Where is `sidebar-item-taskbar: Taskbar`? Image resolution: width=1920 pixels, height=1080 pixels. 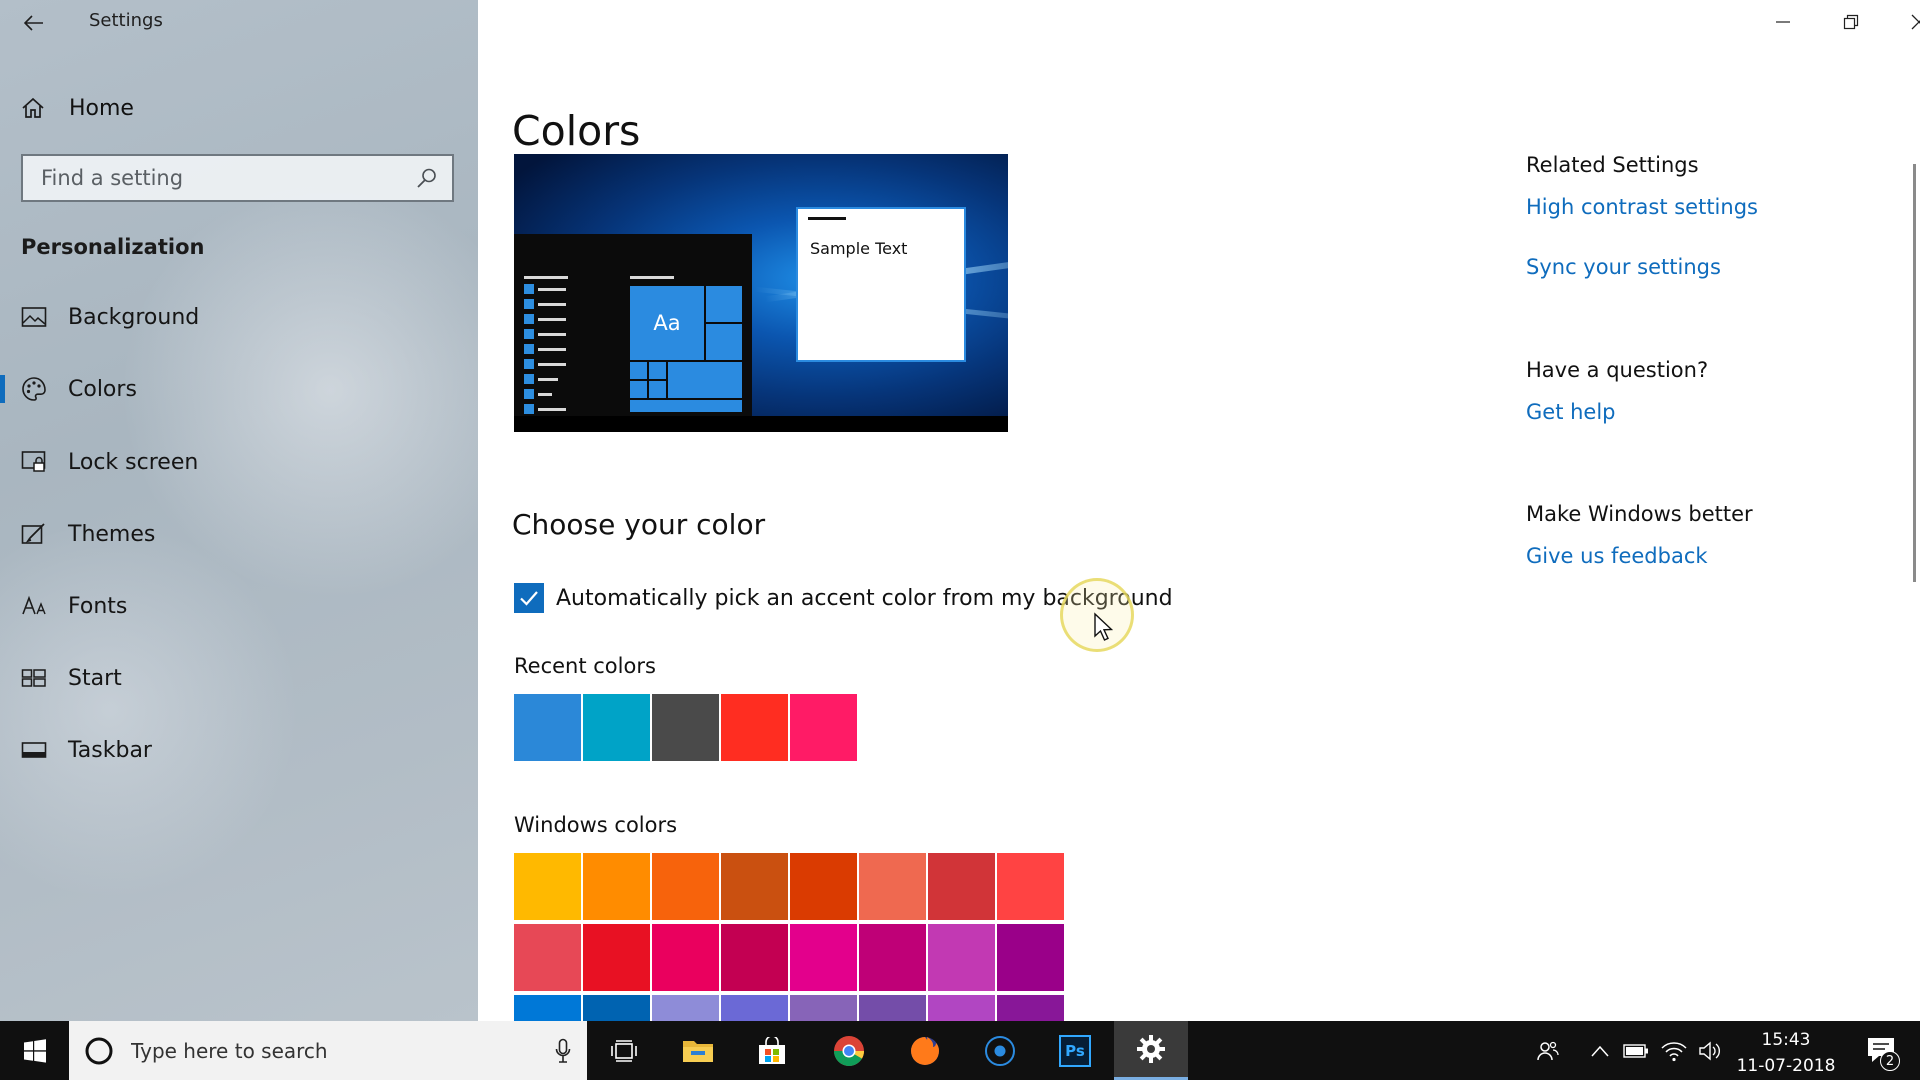 sidebar-item-taskbar: Taskbar is located at coordinates (239, 750).